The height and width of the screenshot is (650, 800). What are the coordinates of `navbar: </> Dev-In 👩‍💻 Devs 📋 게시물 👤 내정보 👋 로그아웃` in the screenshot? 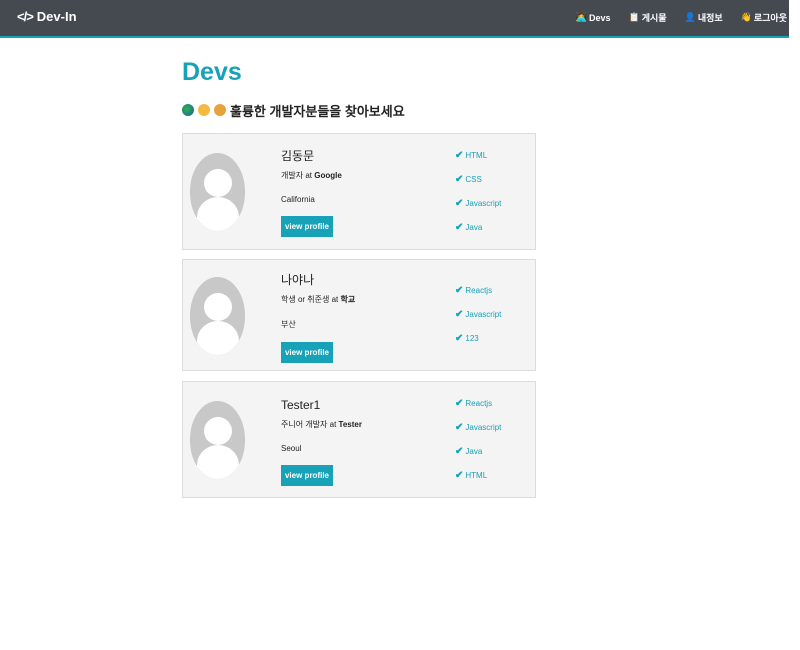 It's located at (394, 19).